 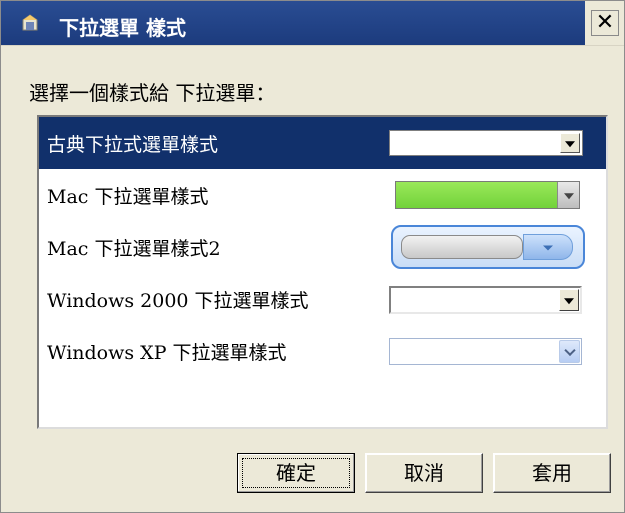 What do you see at coordinates (322, 299) in the screenshot?
I see `style-option-win2000: Windows 2000 下拉選單樣式` at bounding box center [322, 299].